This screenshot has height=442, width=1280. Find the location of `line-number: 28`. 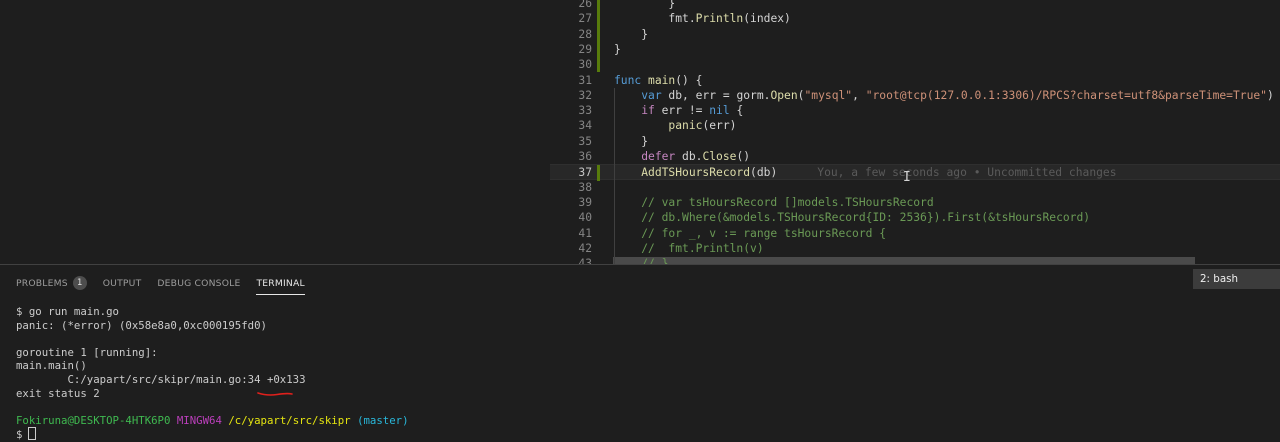

line-number: 28 is located at coordinates (585, 34).